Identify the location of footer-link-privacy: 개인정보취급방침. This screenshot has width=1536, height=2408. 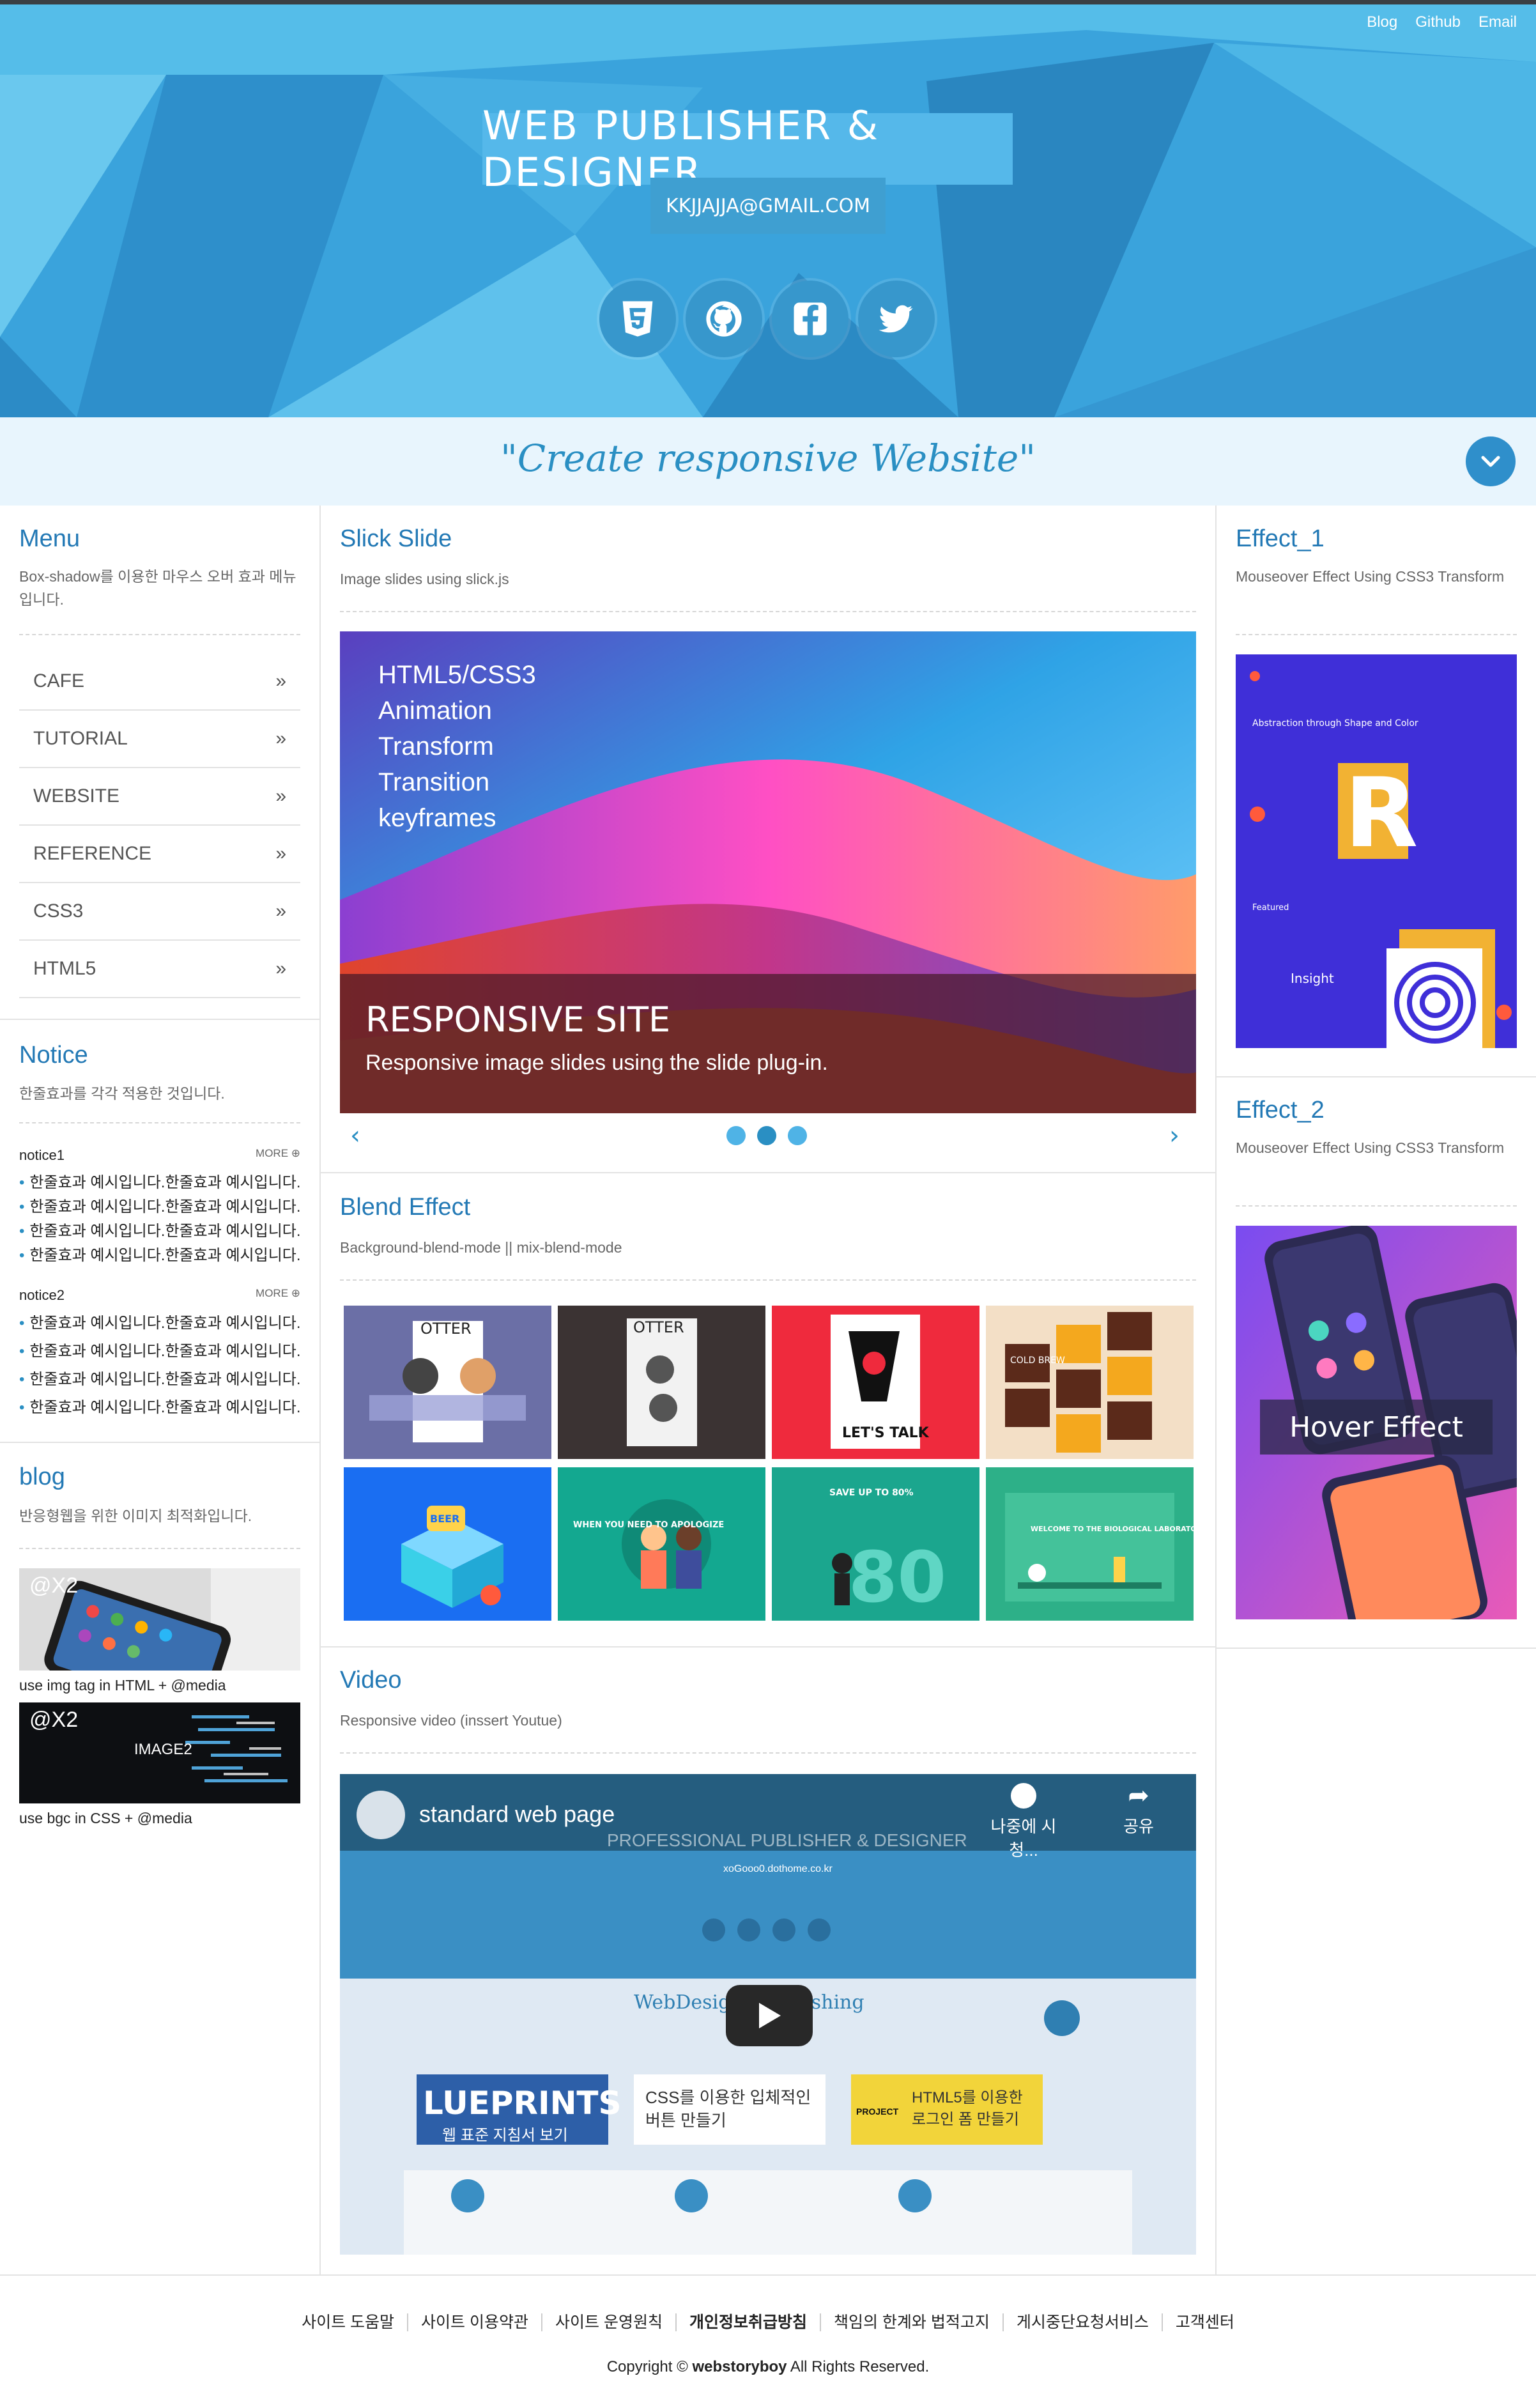
(749, 2322).